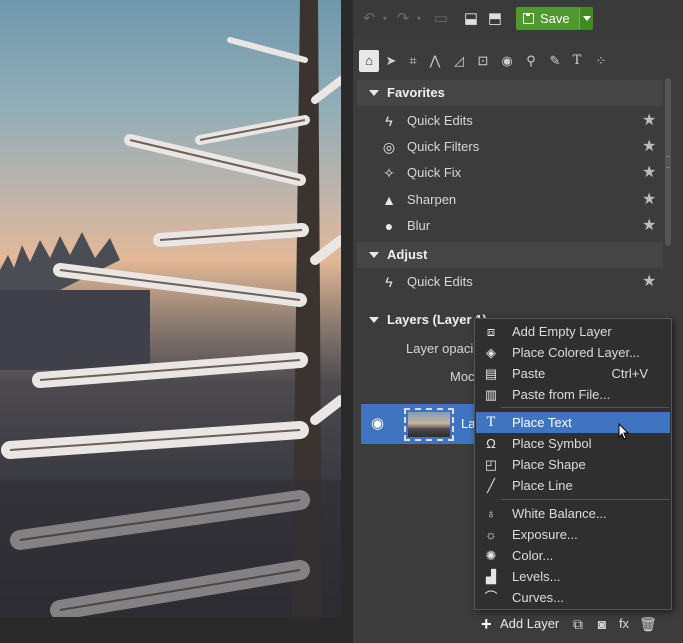 The width and height of the screenshot is (683, 643). What do you see at coordinates (555, 18) in the screenshot?
I see `save-label: Save` at bounding box center [555, 18].